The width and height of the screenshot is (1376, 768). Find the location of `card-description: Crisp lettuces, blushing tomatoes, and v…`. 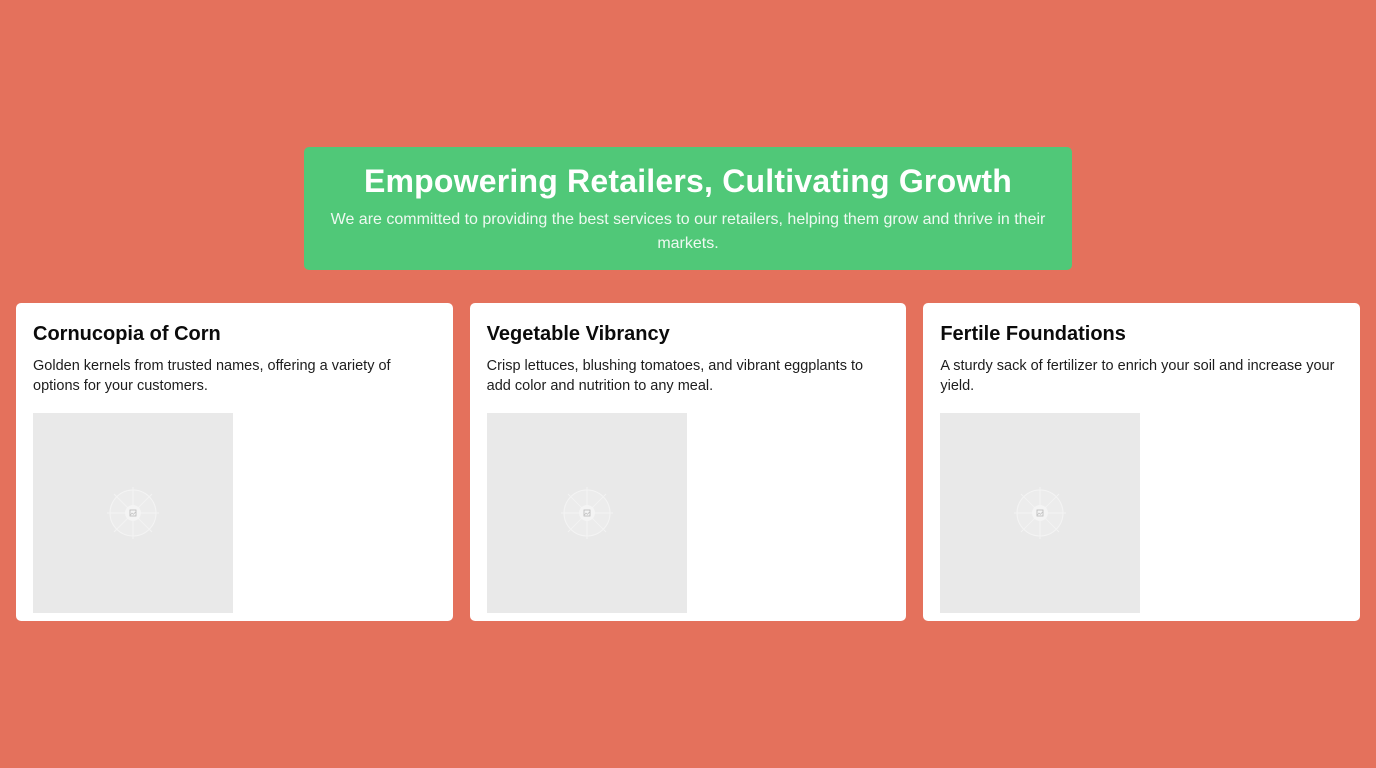

card-description: Crisp lettuces, blushing tomatoes, and v… is located at coordinates (675, 376).